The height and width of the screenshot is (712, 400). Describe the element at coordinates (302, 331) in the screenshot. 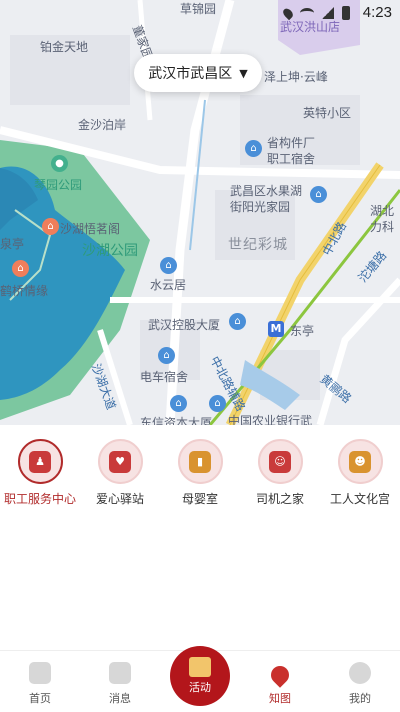

I see `map-label-dongting: 东亭` at that location.